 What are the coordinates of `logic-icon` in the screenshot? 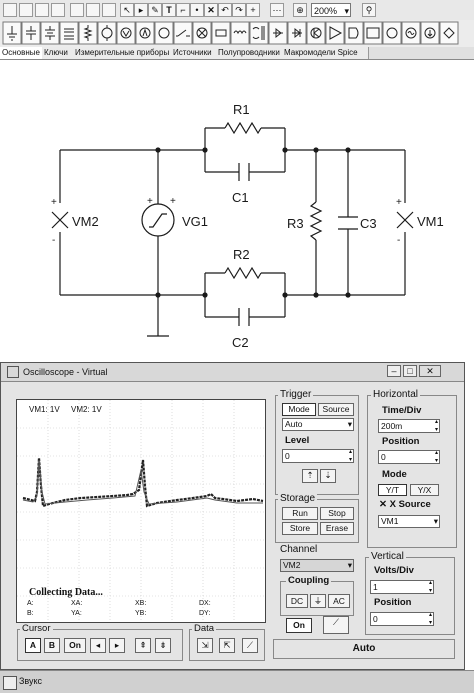 It's located at (354, 33).